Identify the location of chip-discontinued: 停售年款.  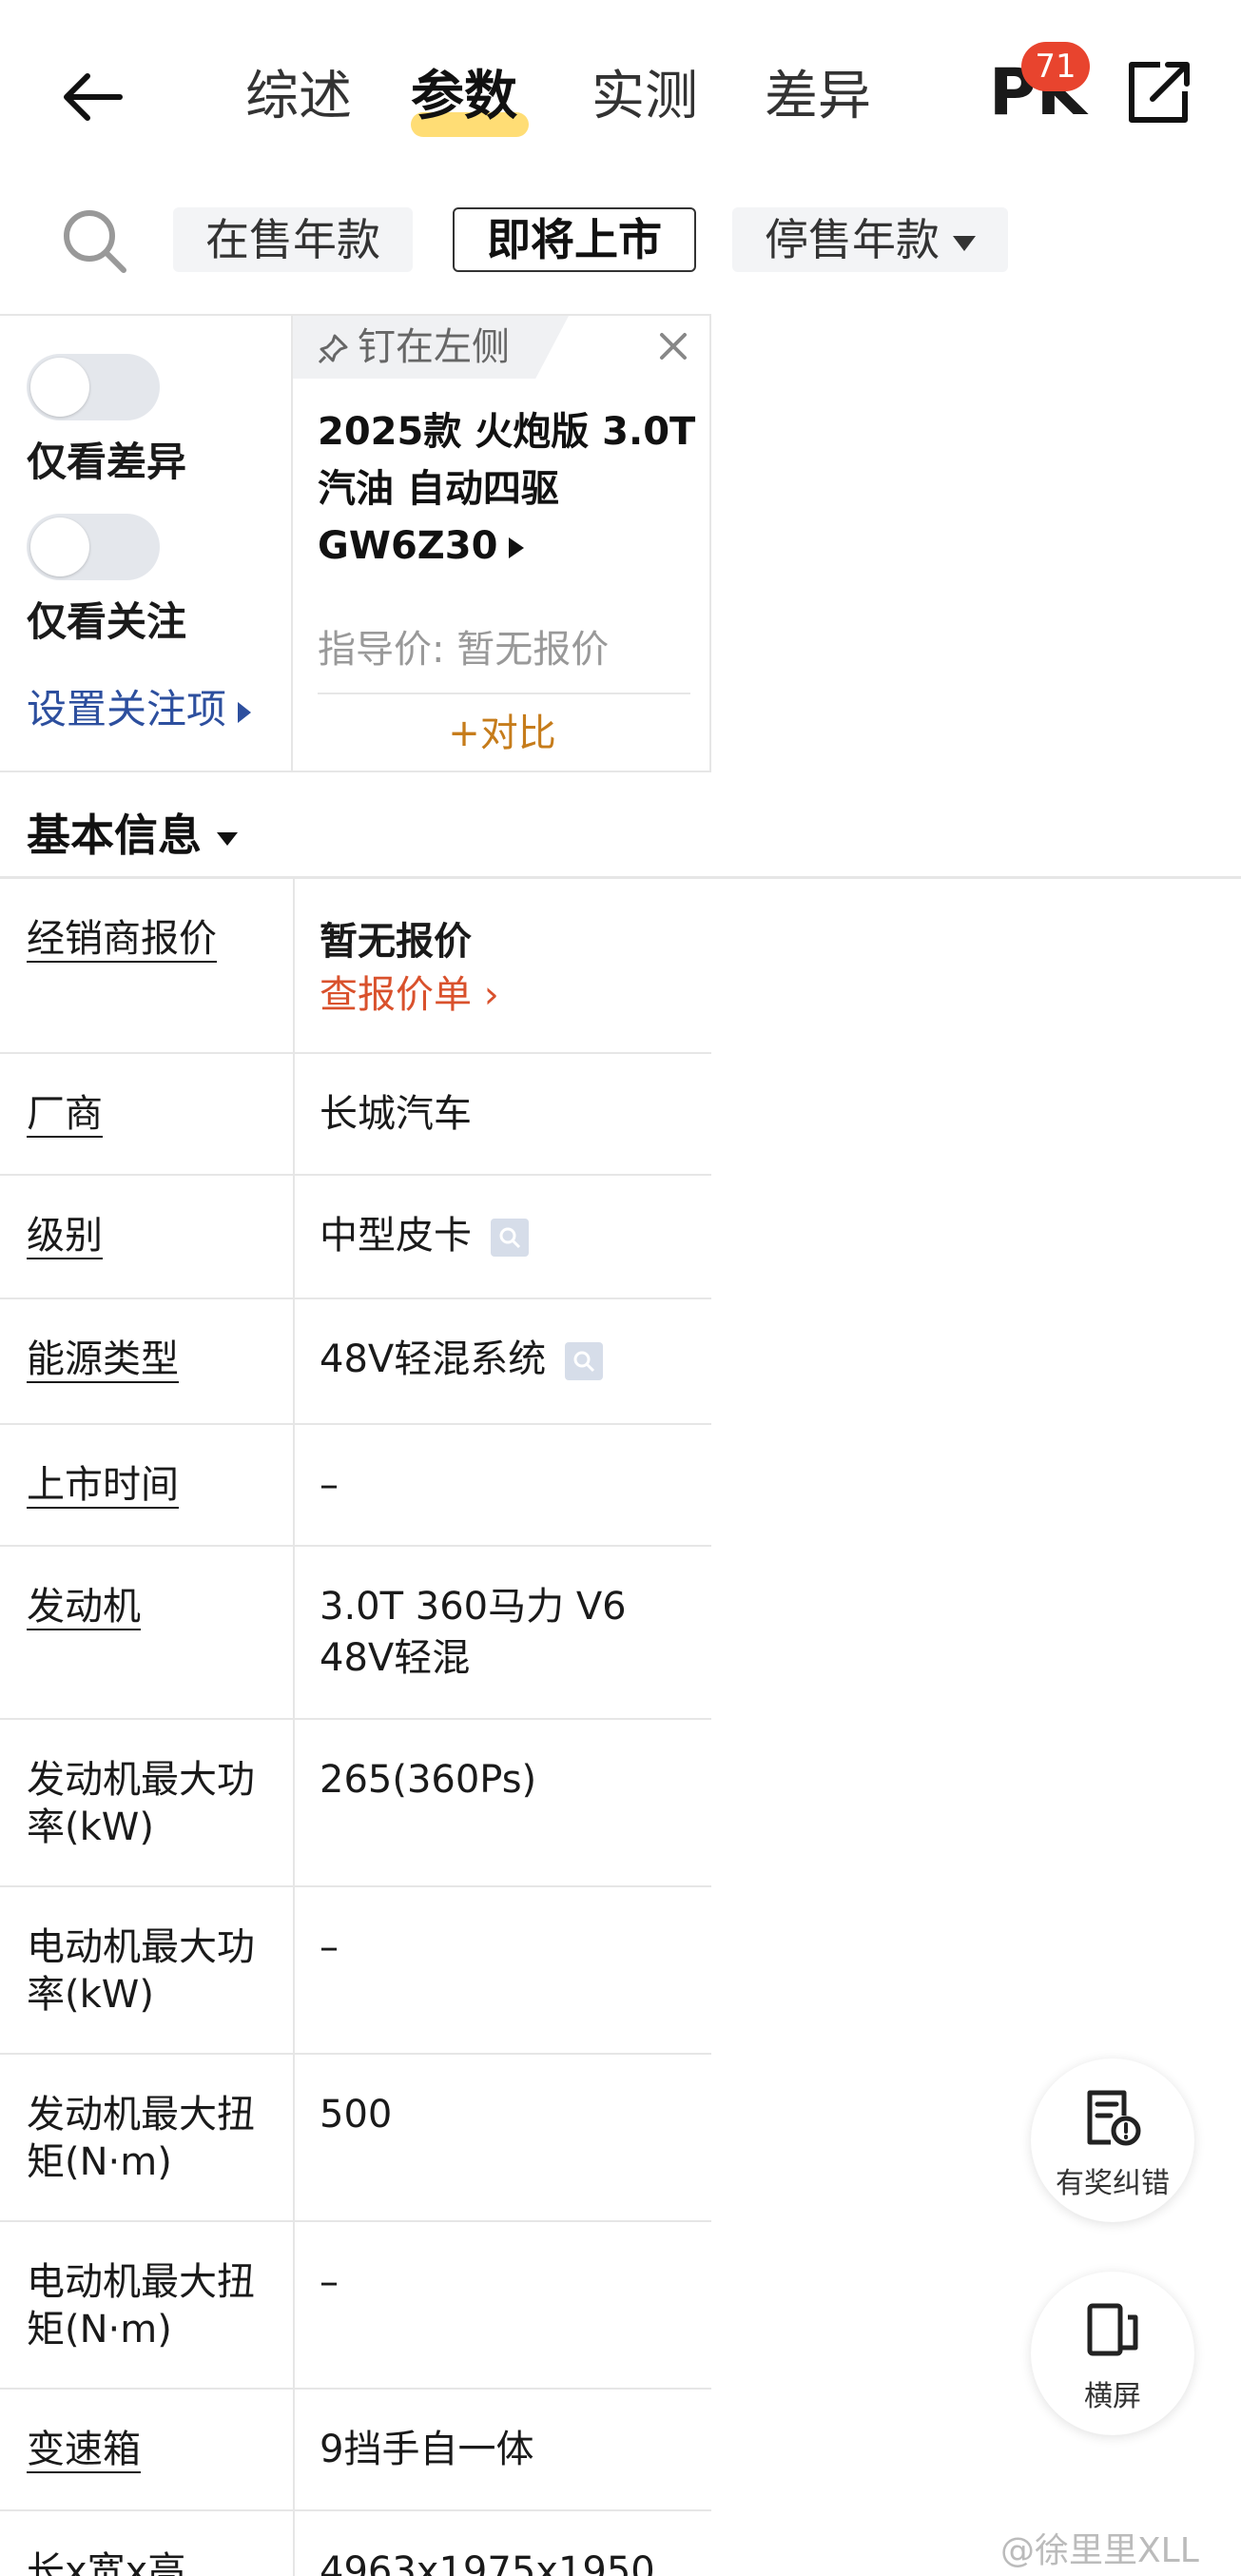
(870, 240).